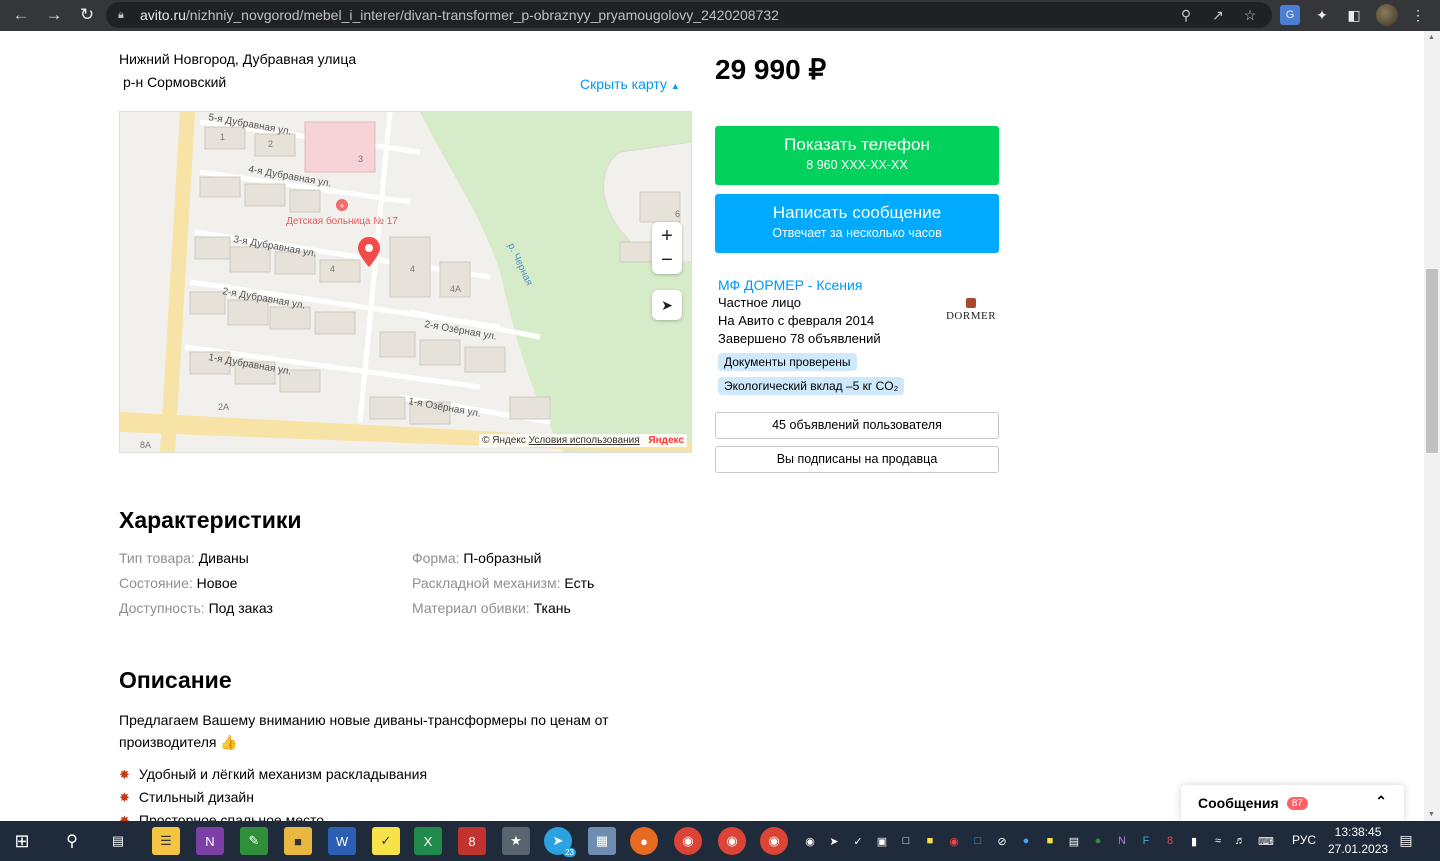 Image resolution: width=1440 pixels, height=861 pixels. What do you see at coordinates (428, 841) in the screenshot?
I see `excel-icon: X` at bounding box center [428, 841].